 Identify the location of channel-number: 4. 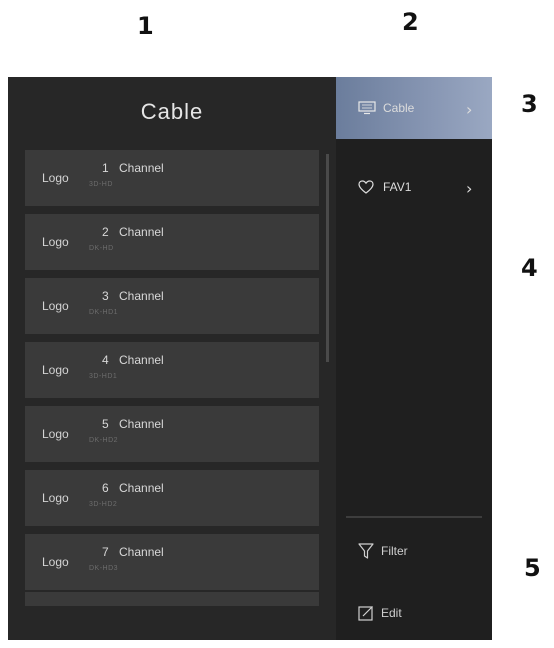
(105, 360).